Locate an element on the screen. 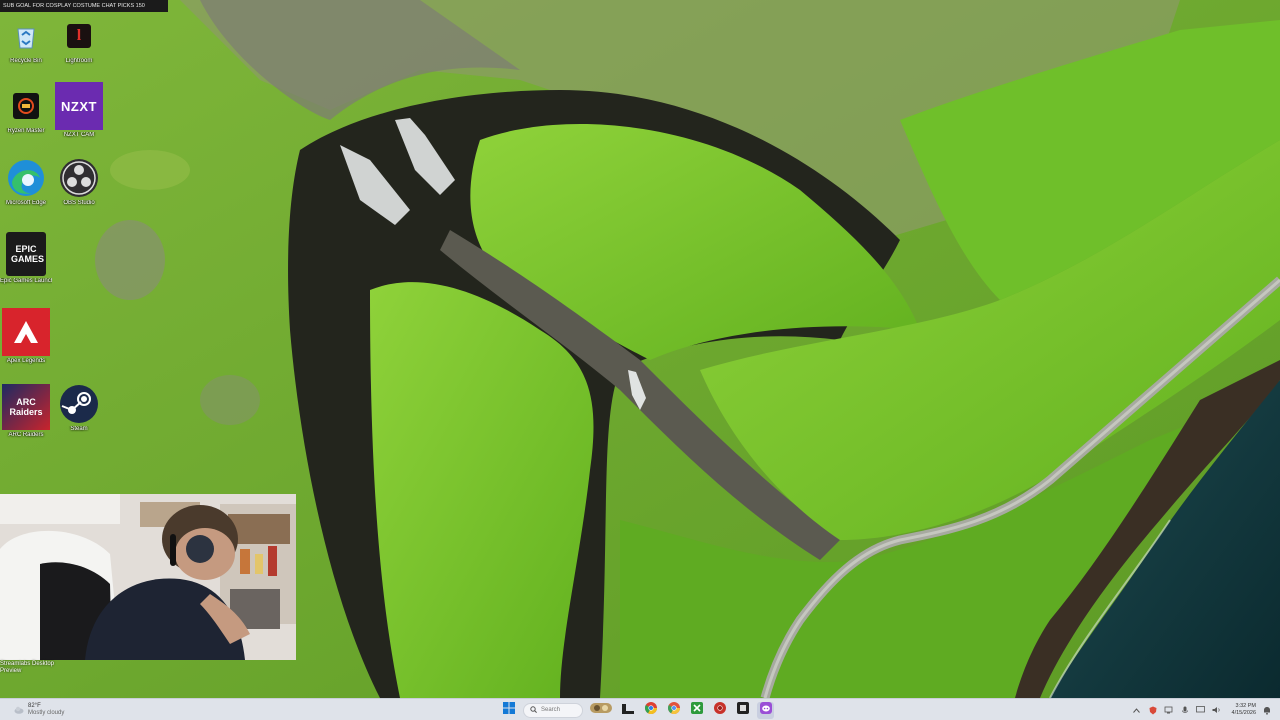  security-shield-icon is located at coordinates (1153, 710).